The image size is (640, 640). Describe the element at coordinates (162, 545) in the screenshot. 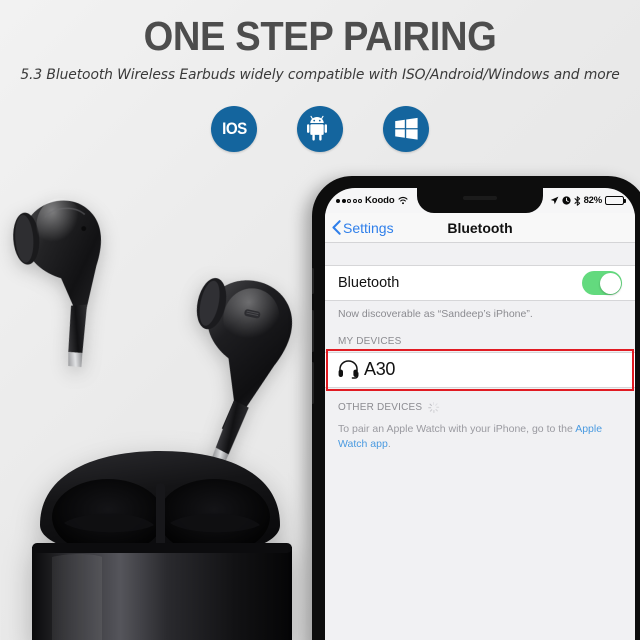

I see `charging-case` at that location.